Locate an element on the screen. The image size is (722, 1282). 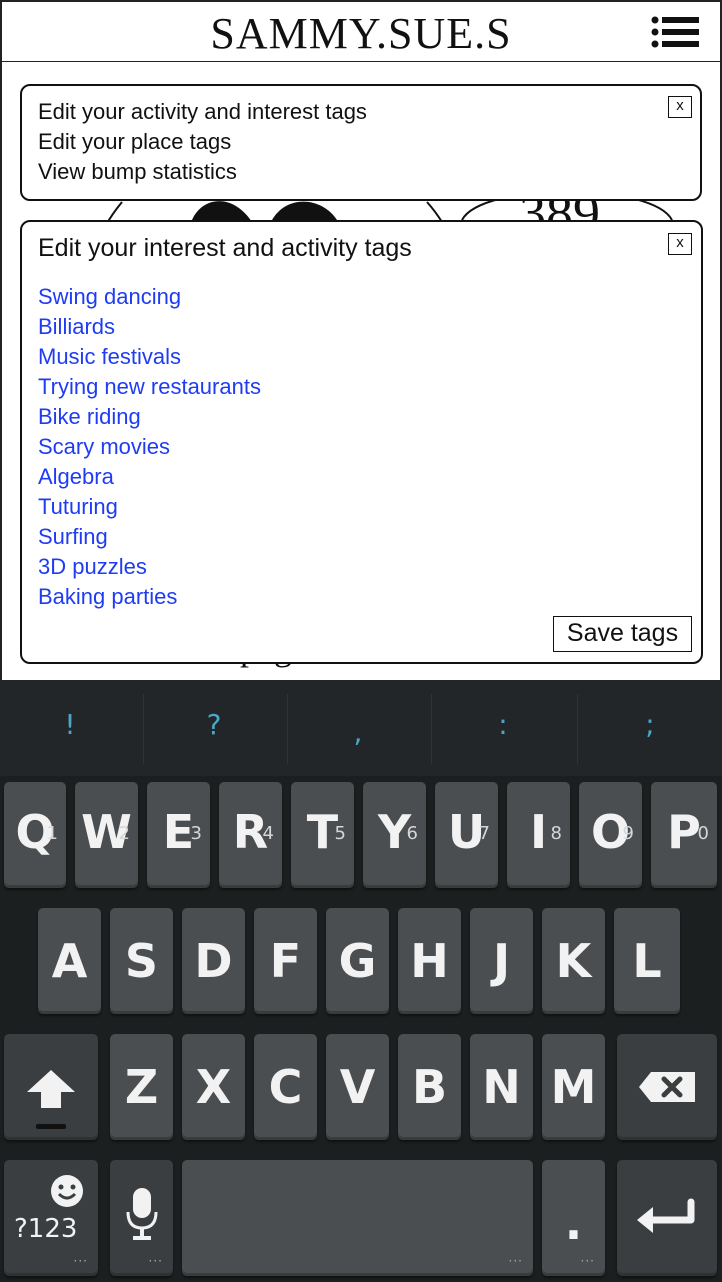
key-hint: 5 is located at coordinates (340, 833).